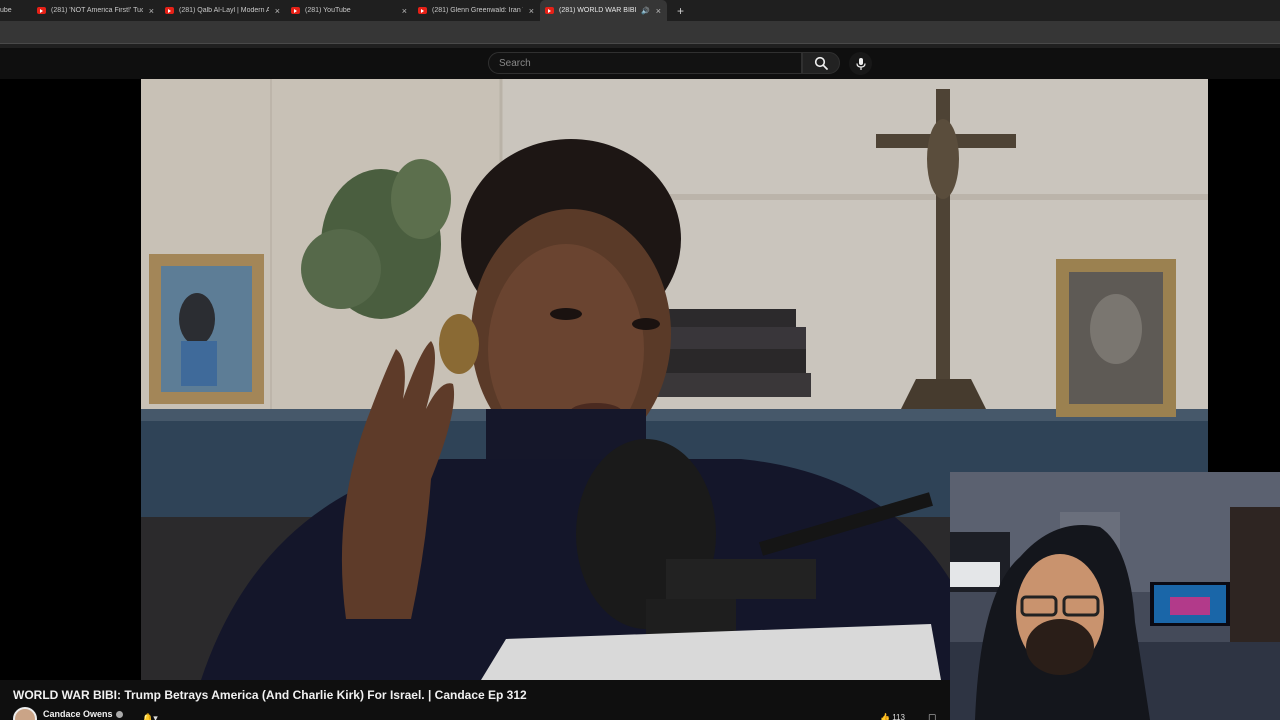 The height and width of the screenshot is (720, 1280). I want to click on channel-row: Candace Owens, so click(68, 713).